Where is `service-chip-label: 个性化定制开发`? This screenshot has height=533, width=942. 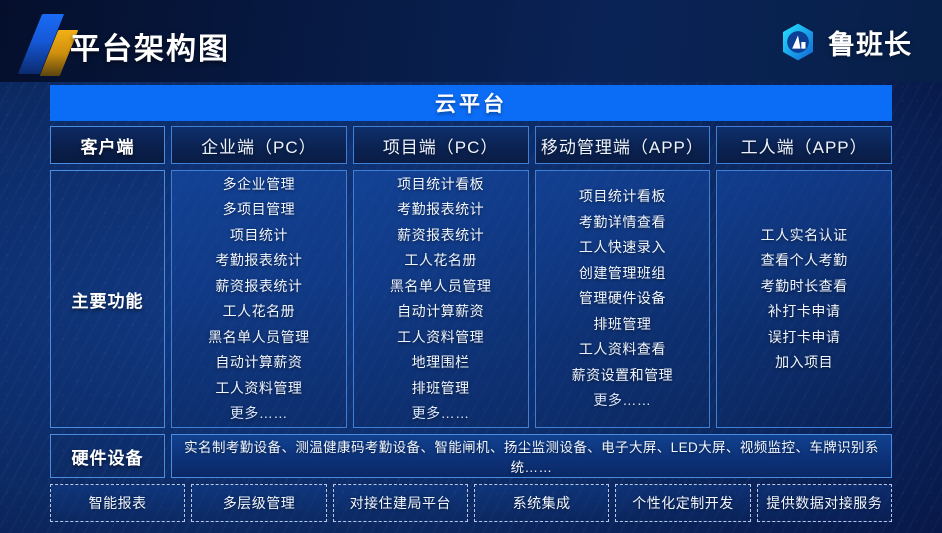
service-chip-label: 个性化定制开发 is located at coordinates (683, 503).